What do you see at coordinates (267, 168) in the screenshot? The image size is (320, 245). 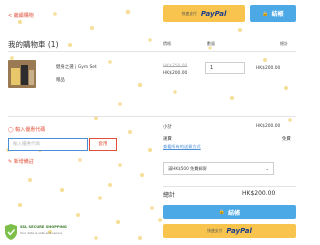 I see `chevron-down-icon: ⌄` at bounding box center [267, 168].